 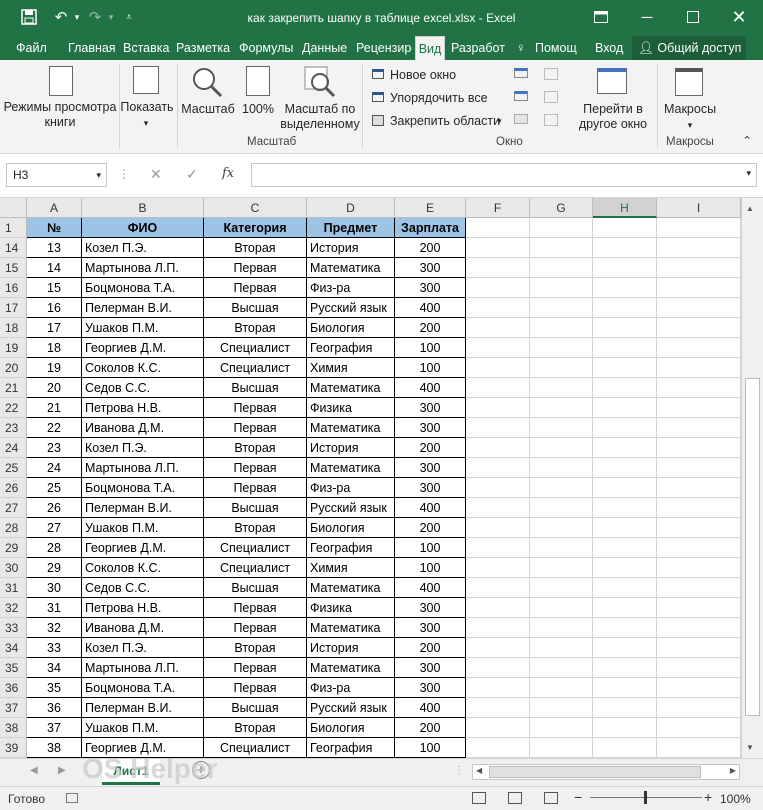 What do you see at coordinates (54, 488) in the screenshot?
I see `table-cell: 25` at bounding box center [54, 488].